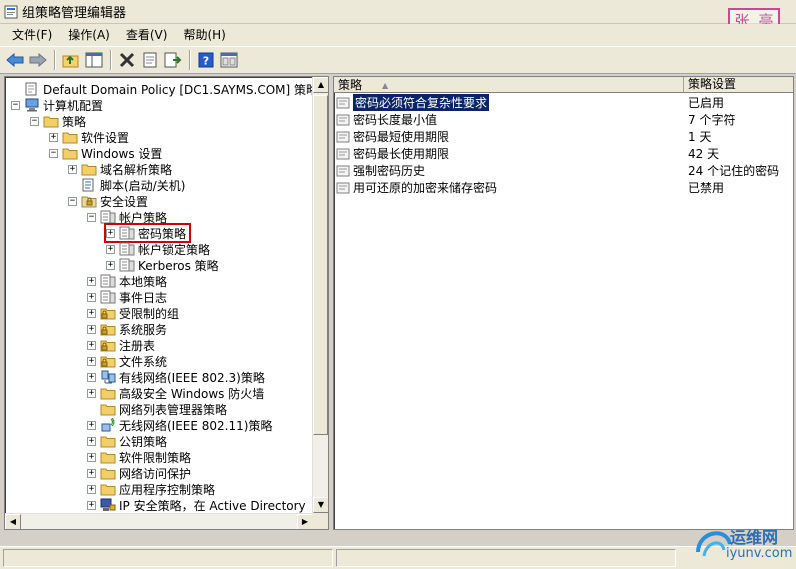  I want to click on tree-item: − Windows 设置, so click(105, 153).